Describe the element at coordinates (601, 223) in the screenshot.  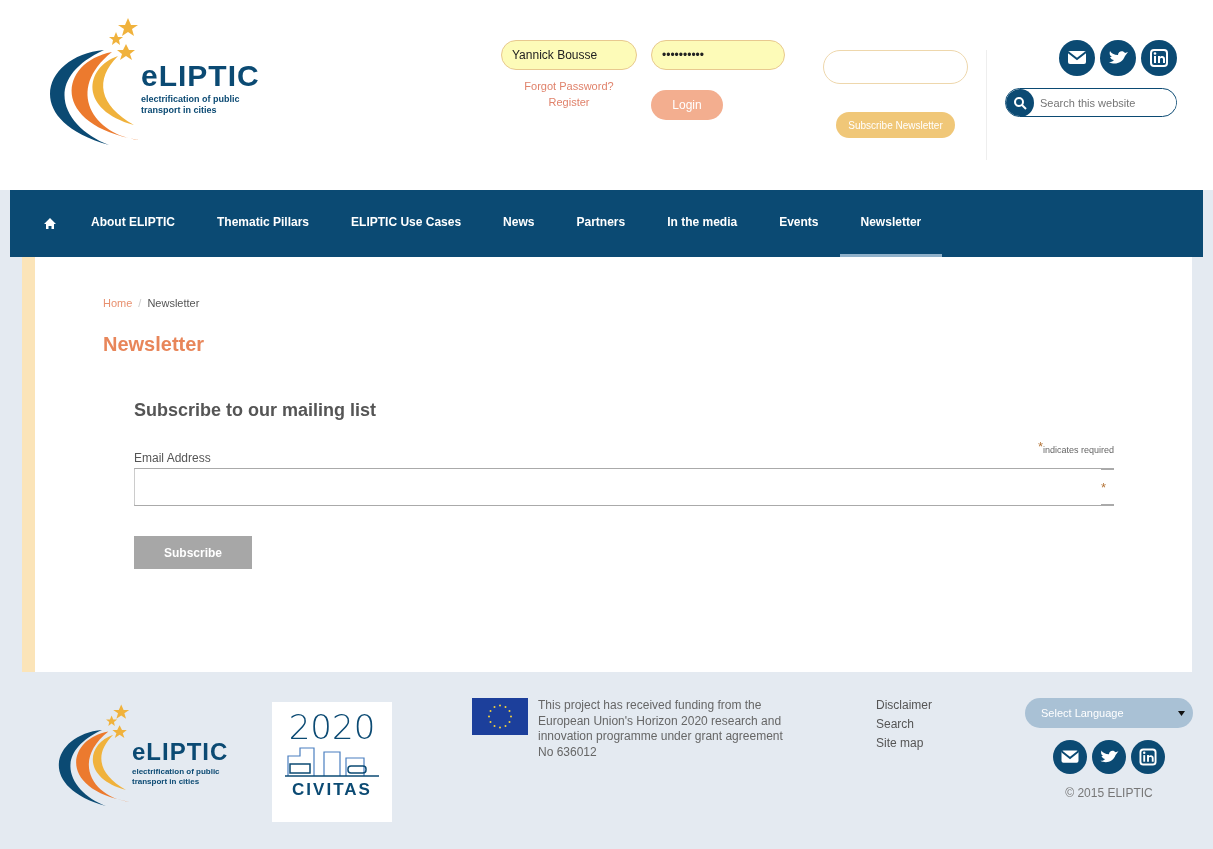
I see `nav-tab: Partners` at that location.